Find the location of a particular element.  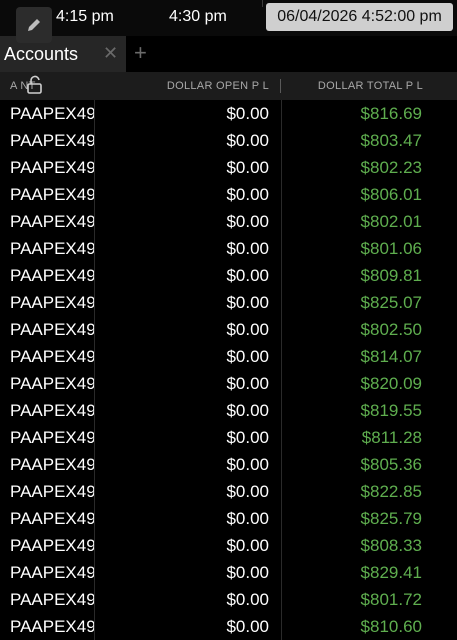

table-row: PAAPEX49 $0.00 $825.79 is located at coordinates (228, 518).